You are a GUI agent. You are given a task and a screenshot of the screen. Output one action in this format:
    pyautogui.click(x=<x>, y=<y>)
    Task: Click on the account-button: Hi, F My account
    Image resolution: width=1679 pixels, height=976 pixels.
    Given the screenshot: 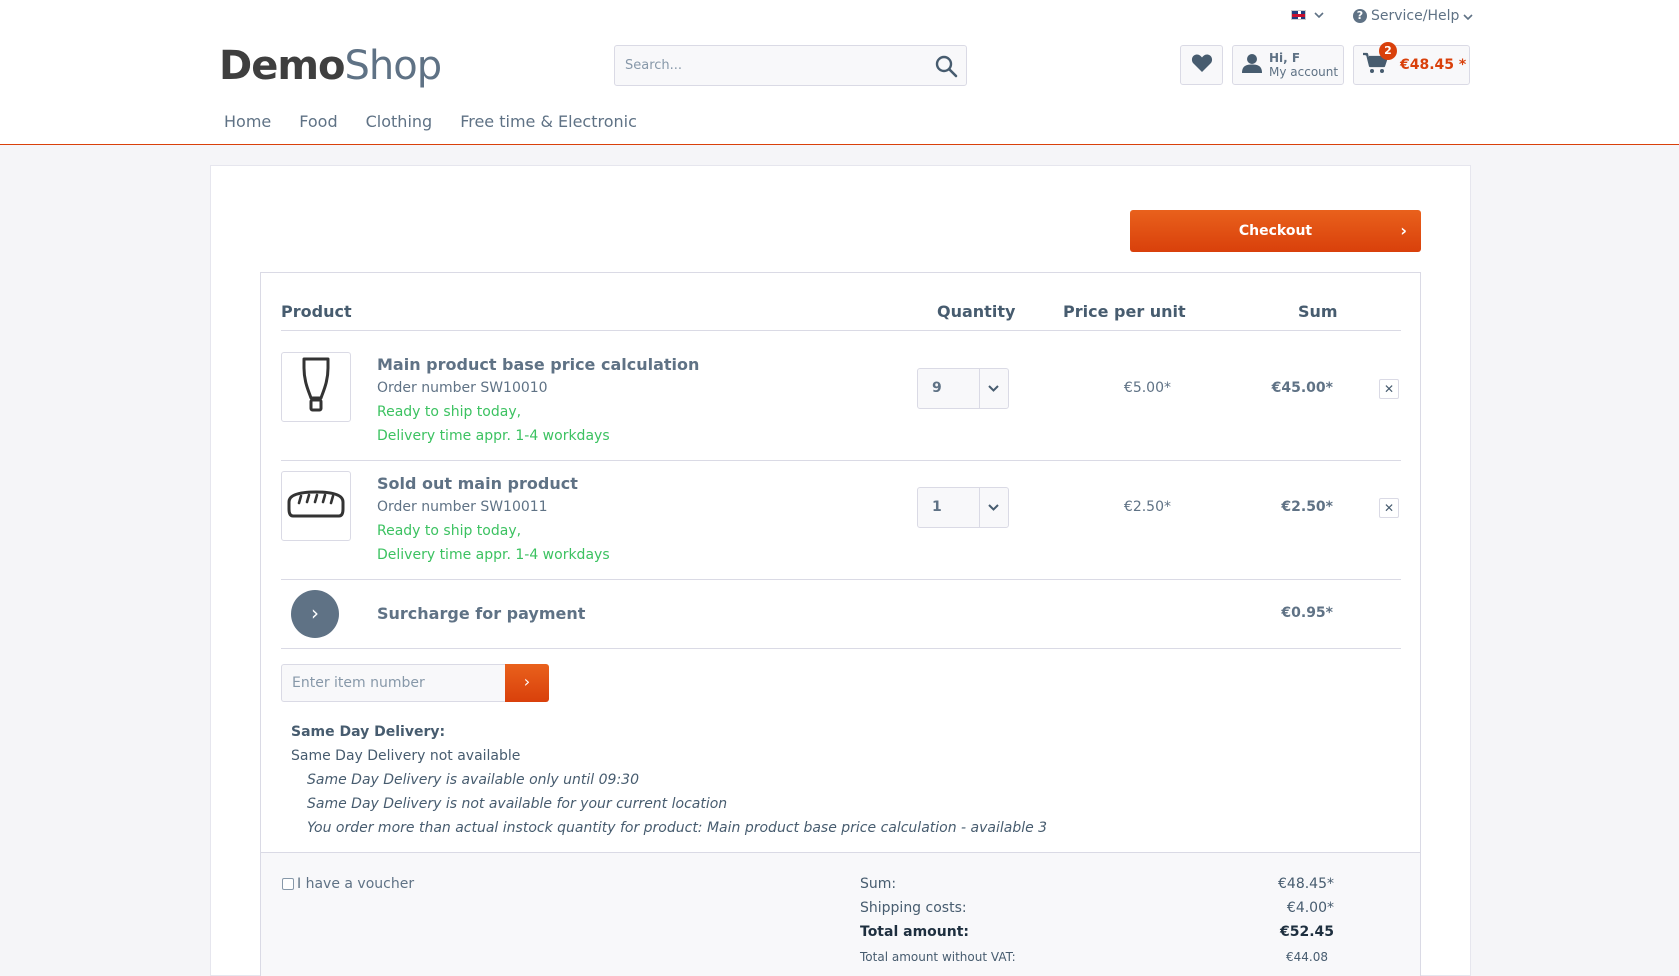 What is the action you would take?
    pyautogui.click(x=1288, y=65)
    